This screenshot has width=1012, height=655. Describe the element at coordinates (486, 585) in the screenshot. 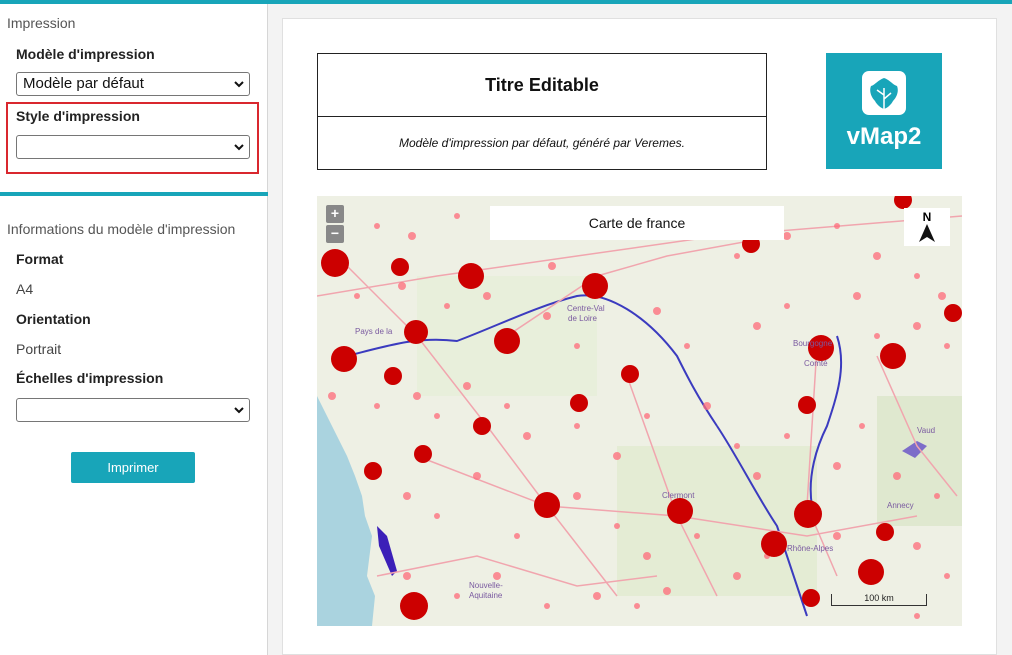

I see `map-label: Nouvelle-` at that location.